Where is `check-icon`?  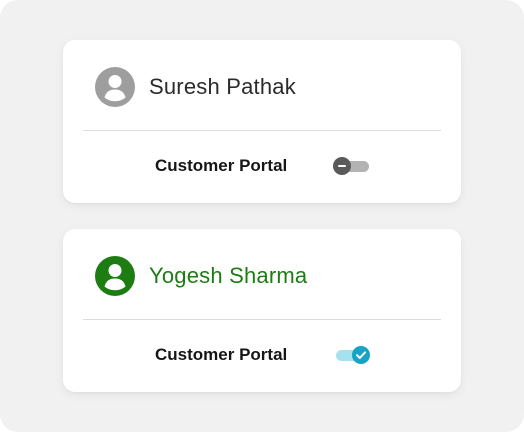
check-icon is located at coordinates (361, 355).